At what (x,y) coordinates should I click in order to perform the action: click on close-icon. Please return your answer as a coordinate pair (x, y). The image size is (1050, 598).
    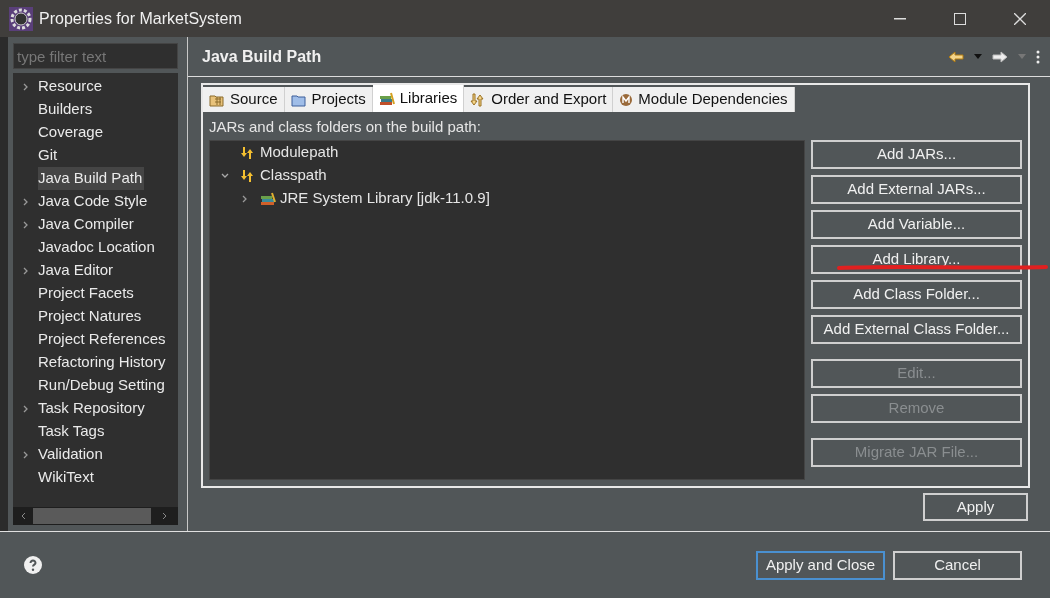
    Looking at the image, I should click on (1020, 18).